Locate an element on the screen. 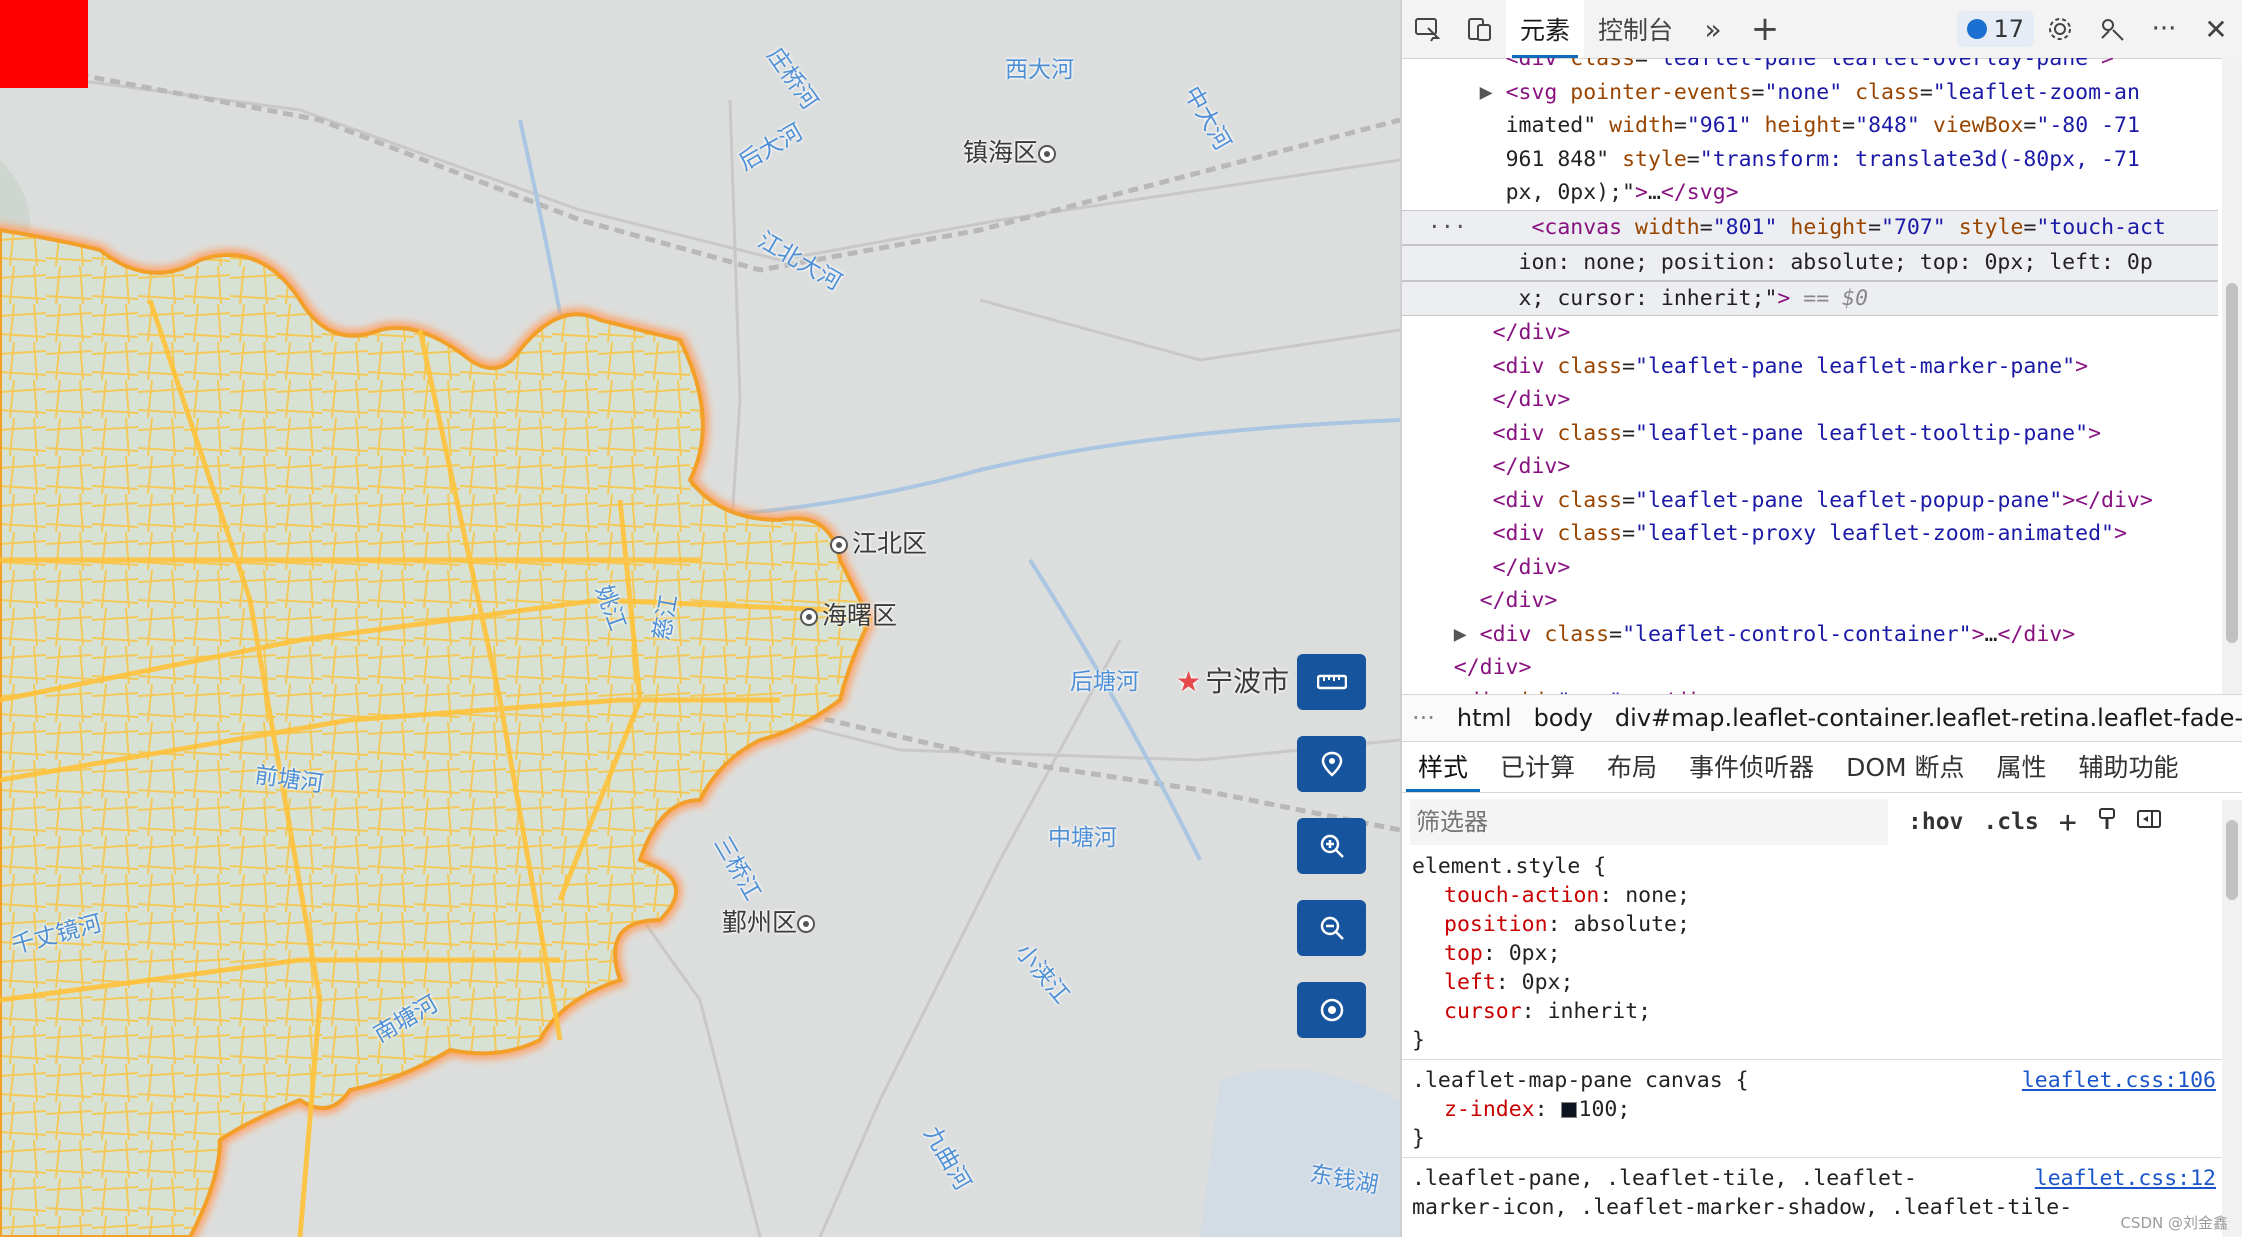 The width and height of the screenshot is (2242, 1237). close-icon: ✕ is located at coordinates (2216, 29).